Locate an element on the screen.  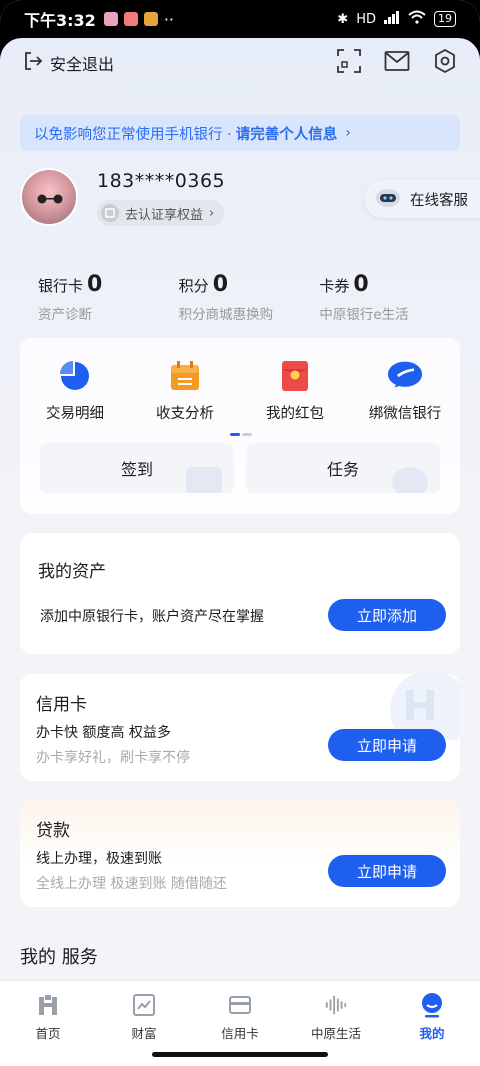
avatar-glasses-icon is located at coordinates (50, 199).